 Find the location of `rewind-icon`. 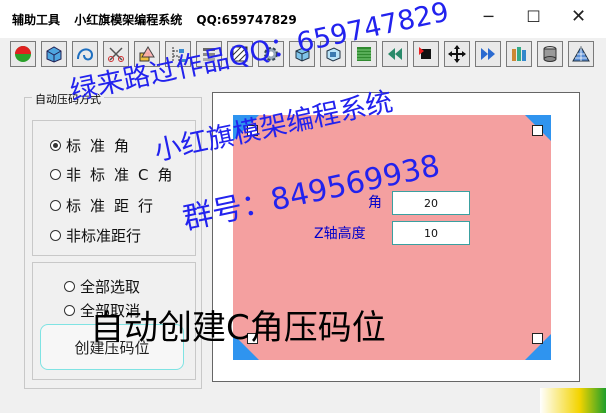

rewind-icon is located at coordinates (395, 54).